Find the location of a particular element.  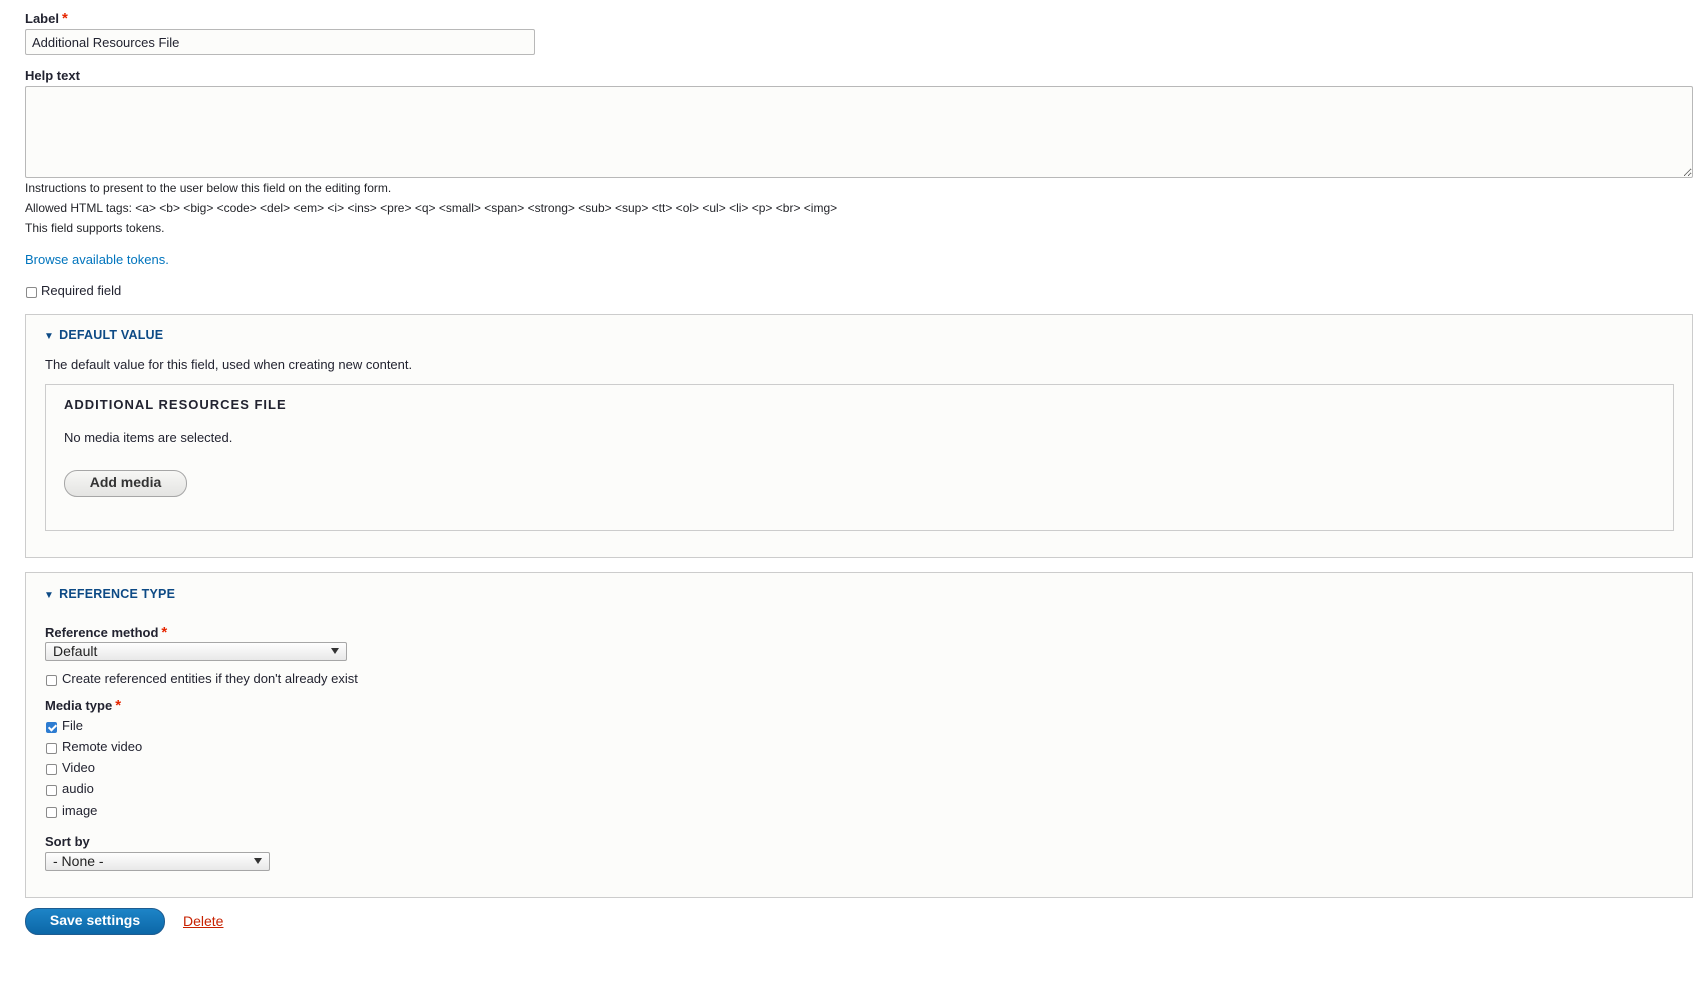

reference-method-label: Reference method * is located at coordinates (106, 632).